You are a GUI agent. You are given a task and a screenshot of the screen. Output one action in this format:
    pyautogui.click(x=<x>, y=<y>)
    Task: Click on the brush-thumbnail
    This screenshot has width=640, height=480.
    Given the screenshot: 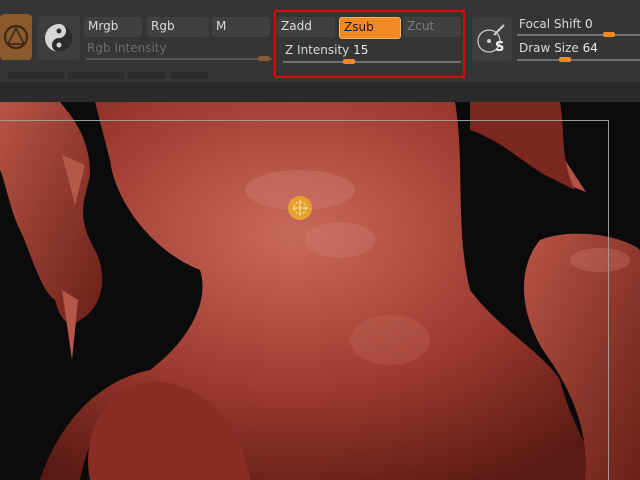 What is the action you would take?
    pyautogui.click(x=16, y=37)
    